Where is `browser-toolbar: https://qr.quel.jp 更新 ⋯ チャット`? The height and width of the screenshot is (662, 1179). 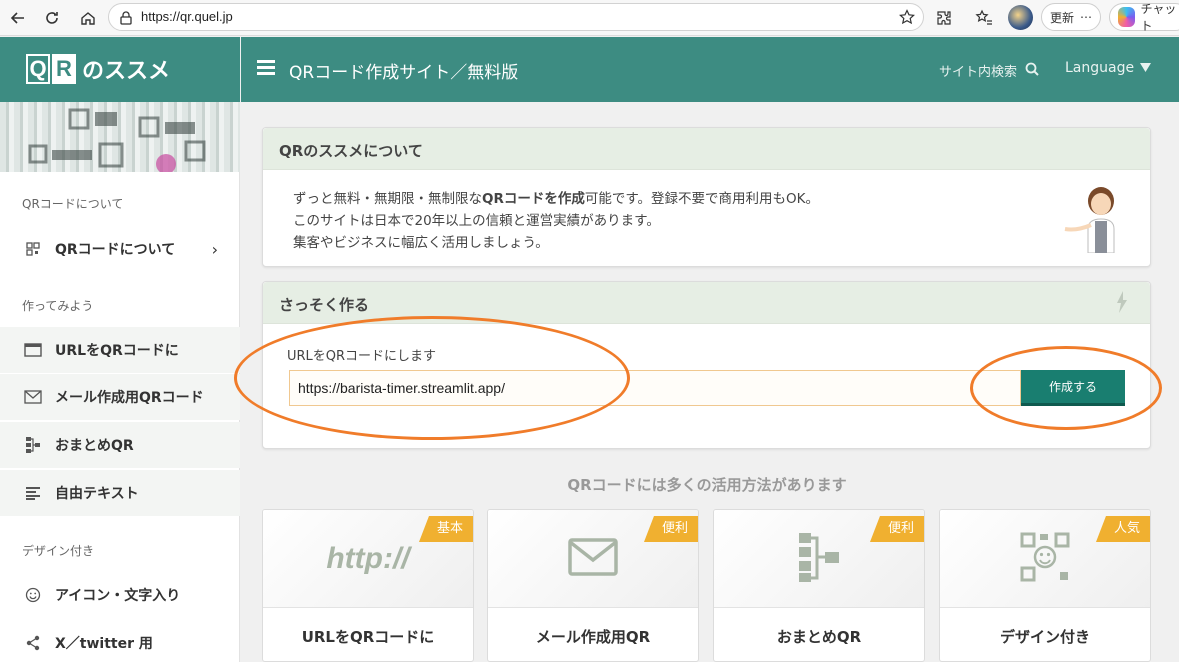 browser-toolbar: https://qr.quel.jp 更新 ⋯ チャット is located at coordinates (589, 18).